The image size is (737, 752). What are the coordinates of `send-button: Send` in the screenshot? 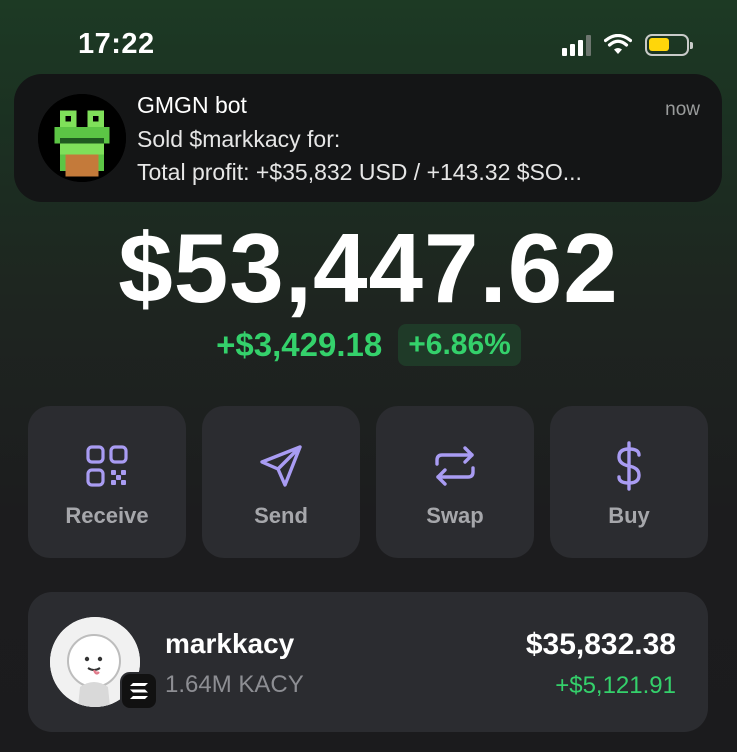 It's located at (281, 482).